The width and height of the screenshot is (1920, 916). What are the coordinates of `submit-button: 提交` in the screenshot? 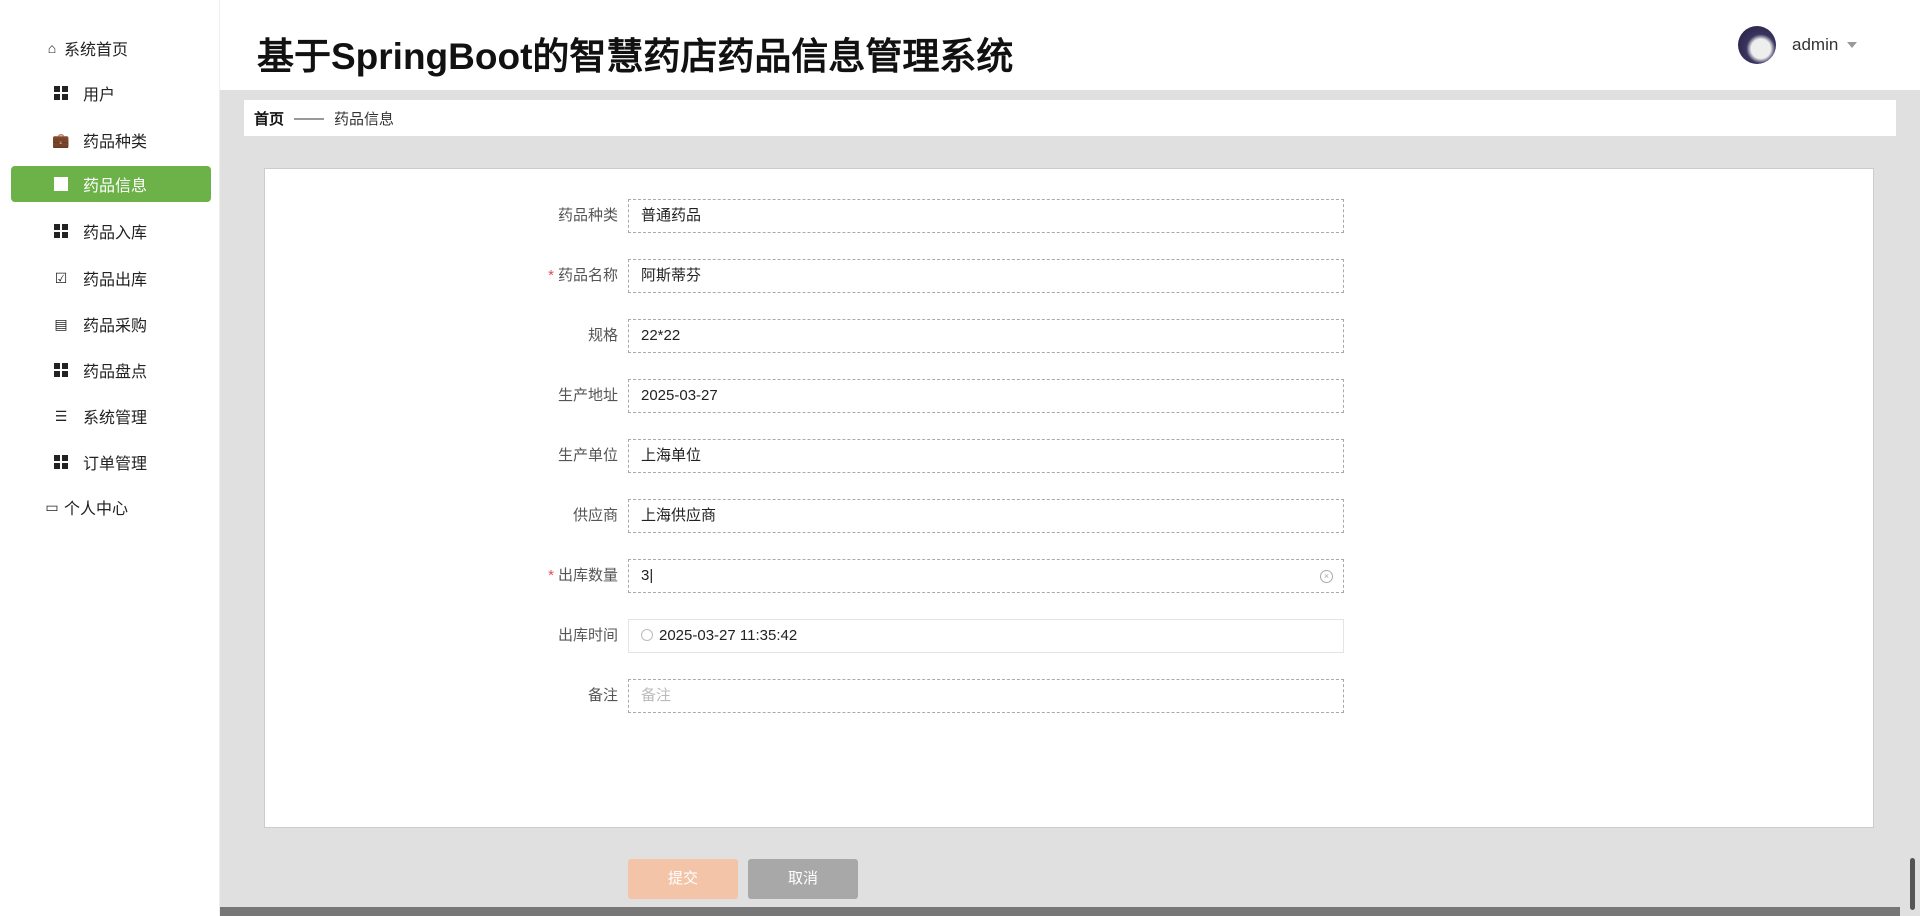 It's located at (683, 879).